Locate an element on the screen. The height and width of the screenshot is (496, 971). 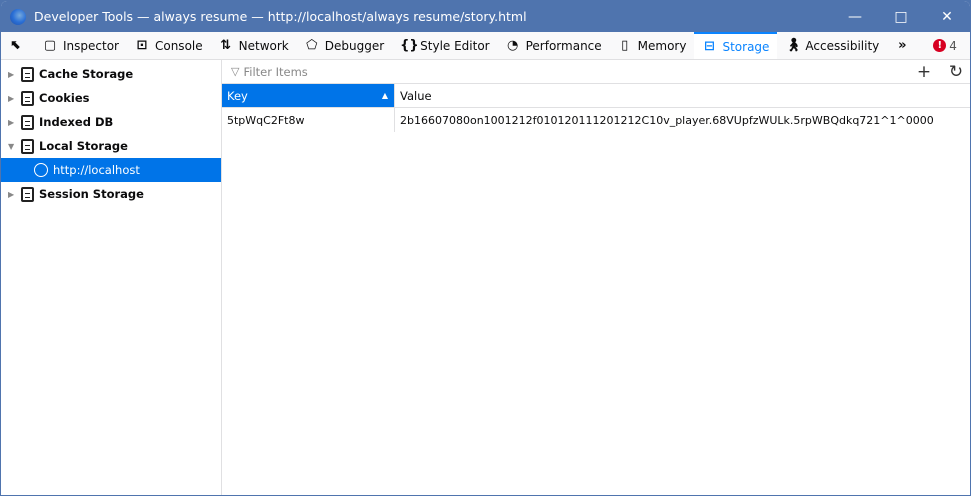
tab-debugger: ⬠ Debugger is located at coordinates (344, 45).